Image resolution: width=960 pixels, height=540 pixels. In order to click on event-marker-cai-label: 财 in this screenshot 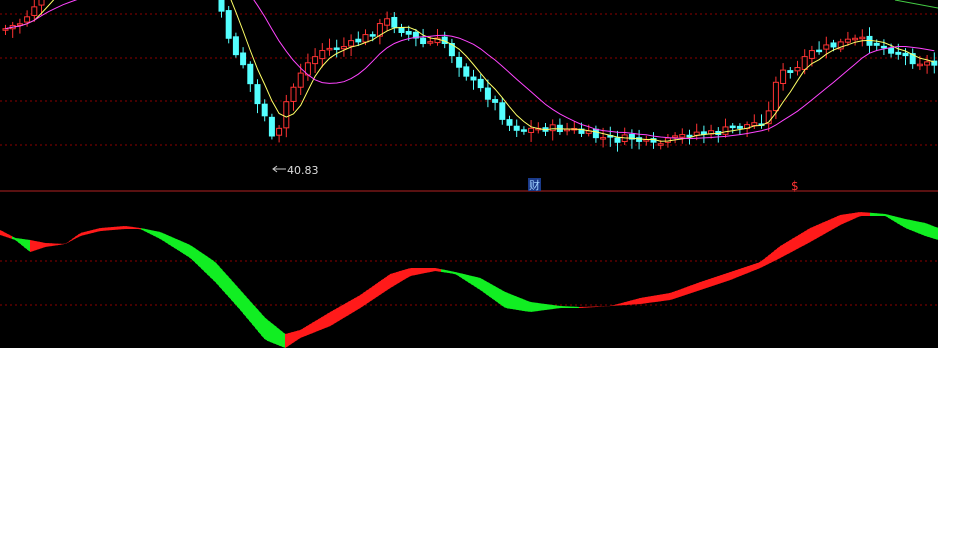, I will do `click(534, 185)`.